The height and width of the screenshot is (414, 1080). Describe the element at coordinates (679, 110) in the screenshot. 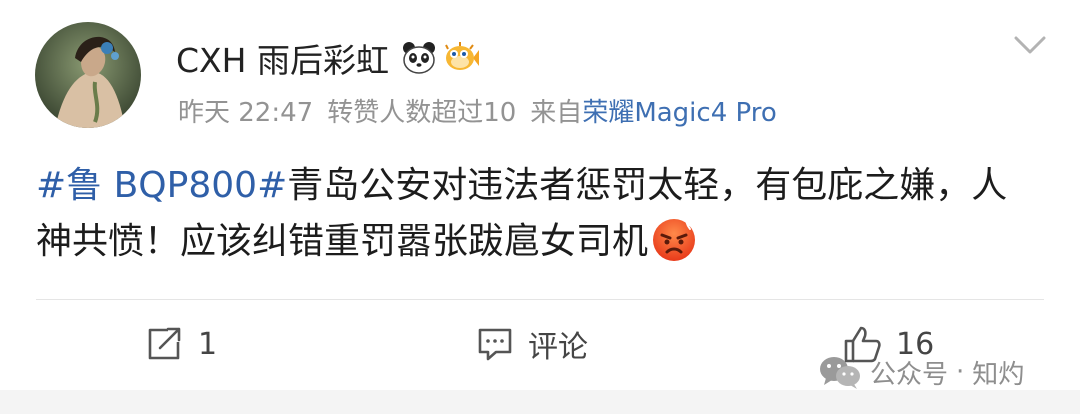

I see `source-device: 荣耀Magic4 Pro` at that location.